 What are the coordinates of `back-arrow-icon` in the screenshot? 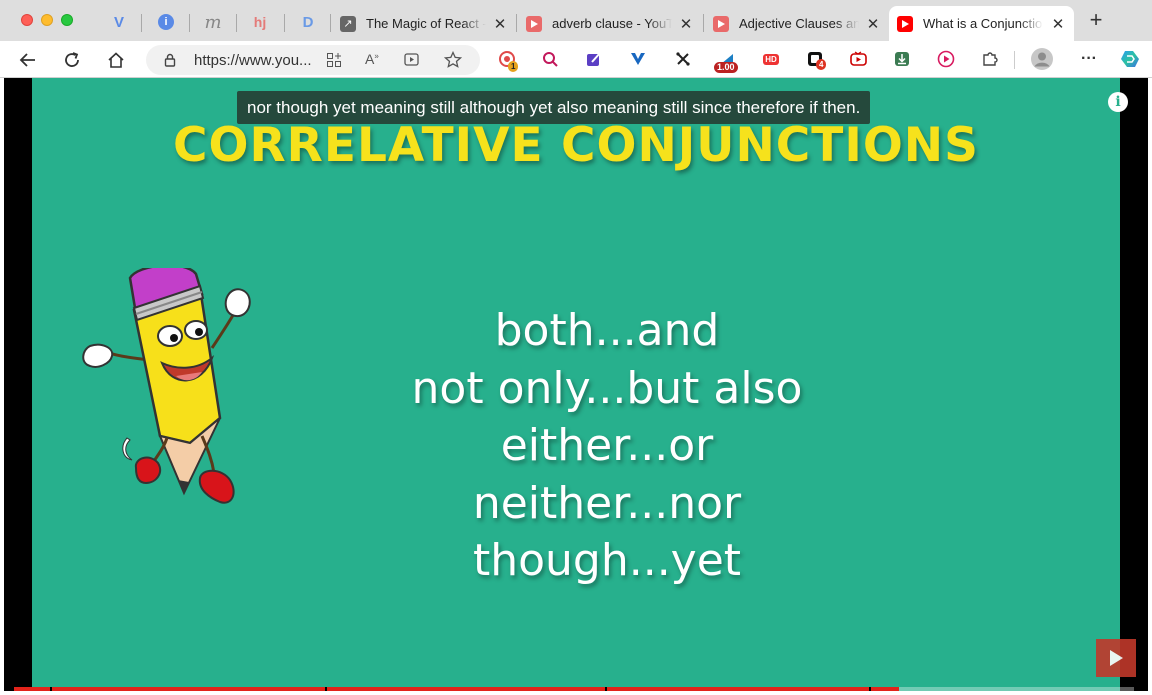 It's located at (27, 60).